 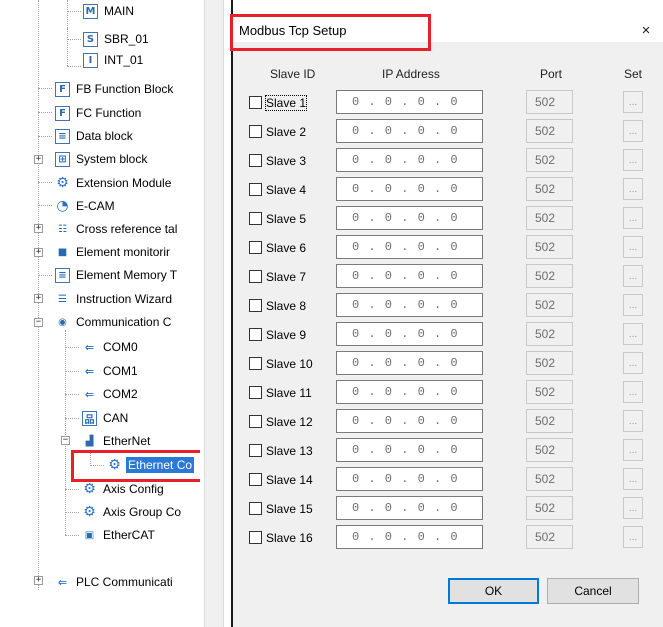 What do you see at coordinates (99, 113) in the screenshot?
I see `tree-item-fc-function: F FC Function` at bounding box center [99, 113].